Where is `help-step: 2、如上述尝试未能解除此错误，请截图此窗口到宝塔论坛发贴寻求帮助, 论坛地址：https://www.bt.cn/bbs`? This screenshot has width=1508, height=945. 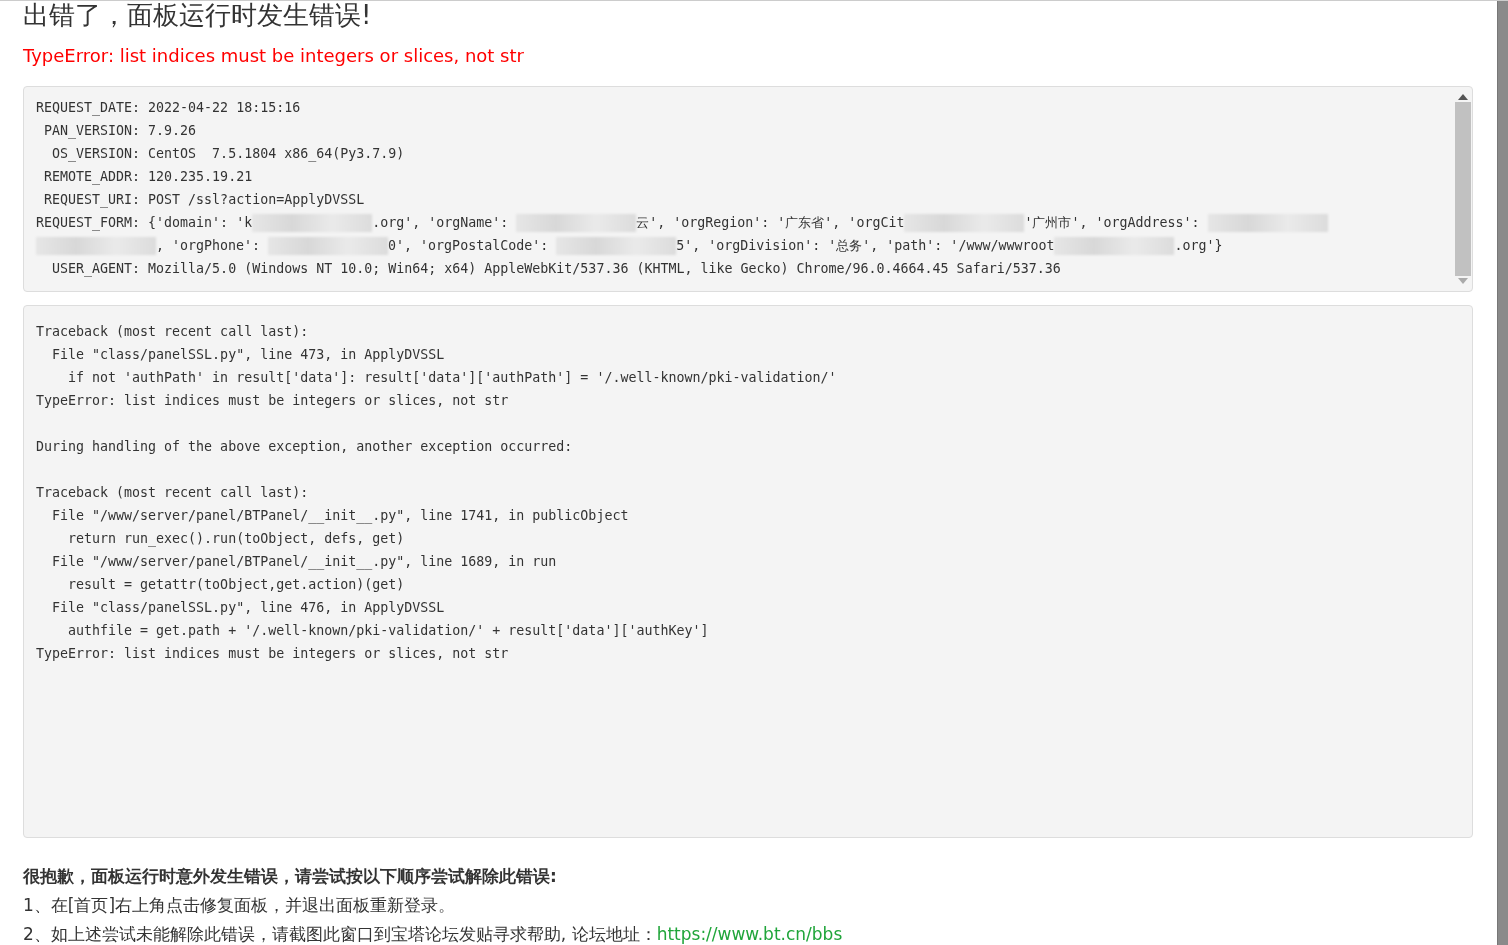
help-step: 2、如上述尝试未能解除此错误，请截图此窗口到宝塔论坛发贴寻求帮助, 论坛地址：https://www.bt.cn/bbs is located at coordinates (748, 932).